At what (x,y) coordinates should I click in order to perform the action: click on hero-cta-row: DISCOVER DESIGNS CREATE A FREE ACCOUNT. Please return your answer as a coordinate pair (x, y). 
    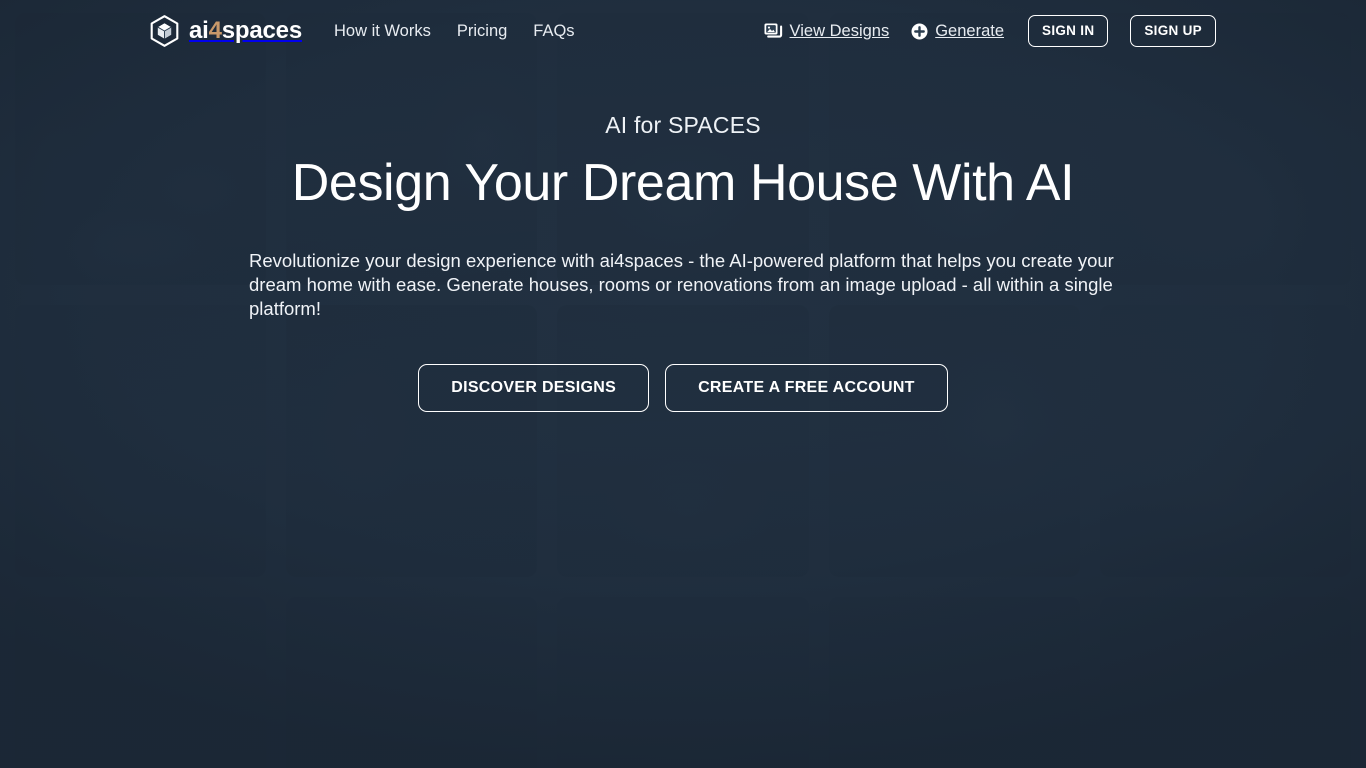
    Looking at the image, I should click on (683, 388).